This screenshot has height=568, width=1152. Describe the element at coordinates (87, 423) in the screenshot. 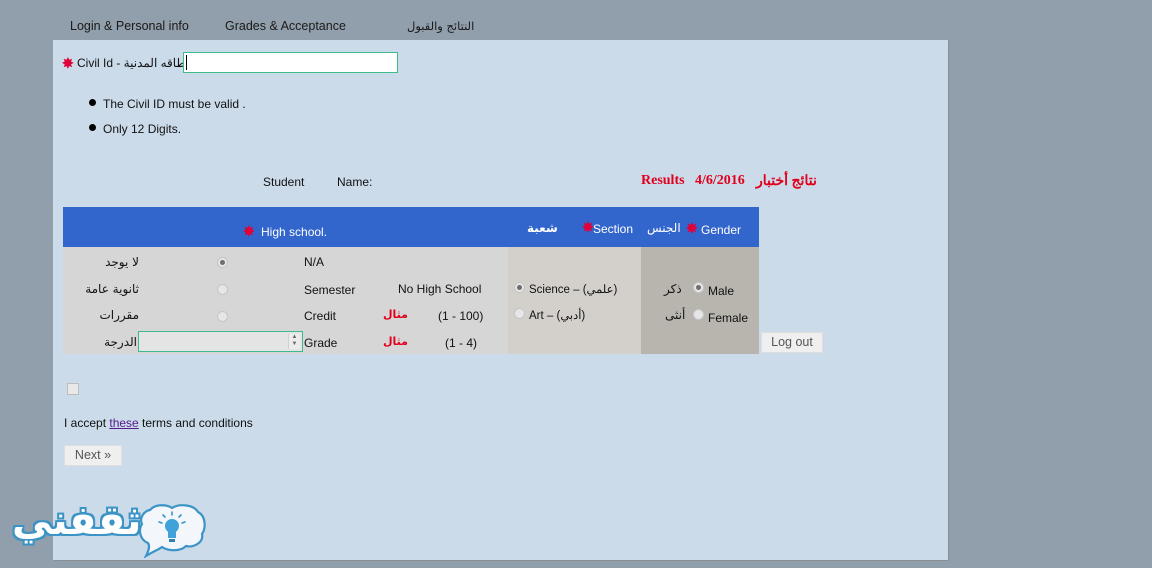

I see `terms-prefix: I accept` at that location.